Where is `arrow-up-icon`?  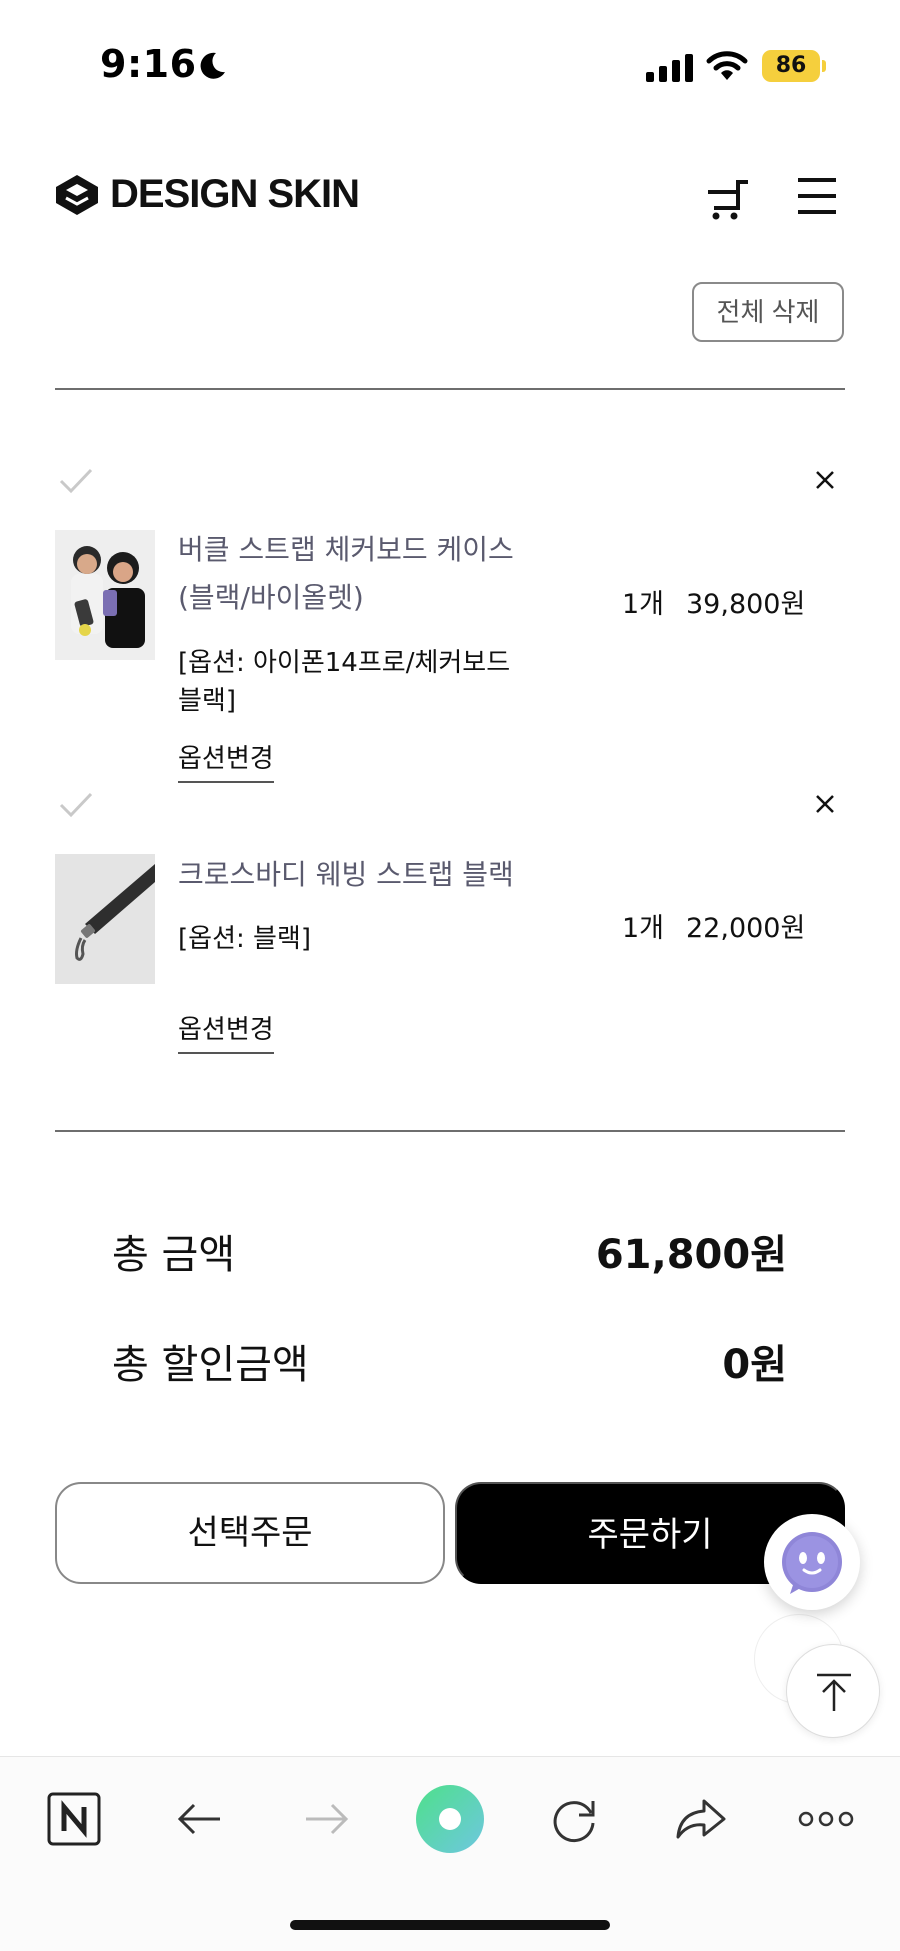 arrow-up-icon is located at coordinates (834, 1692).